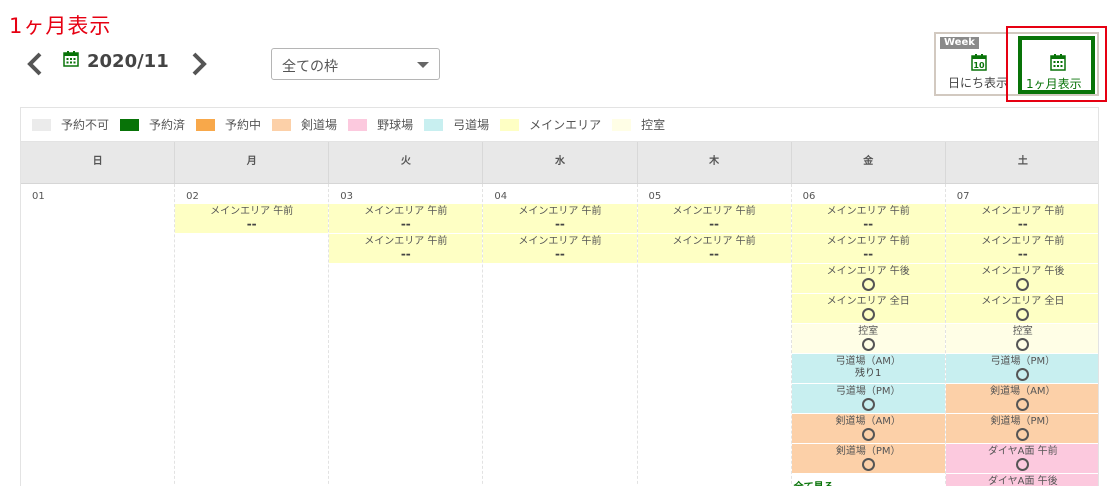  I want to click on day-number: 02, so click(192, 196).